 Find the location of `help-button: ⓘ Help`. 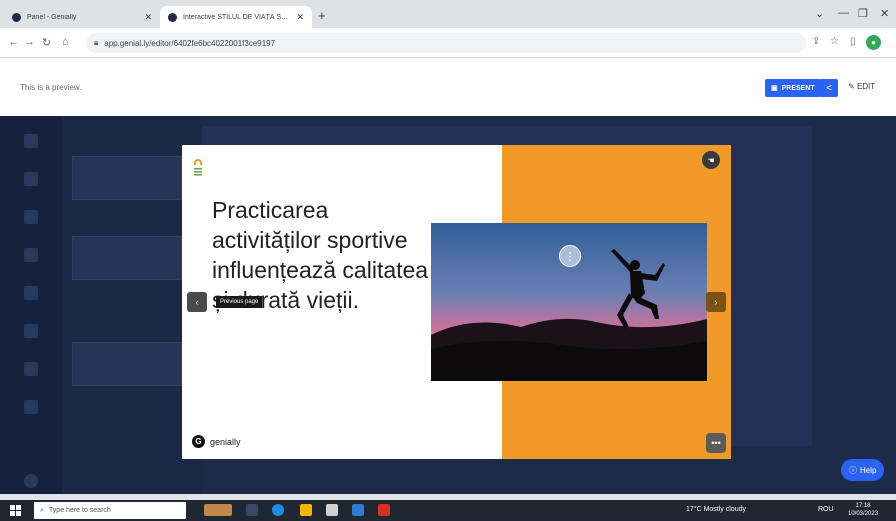

help-button: ⓘ Help is located at coordinates (863, 470).